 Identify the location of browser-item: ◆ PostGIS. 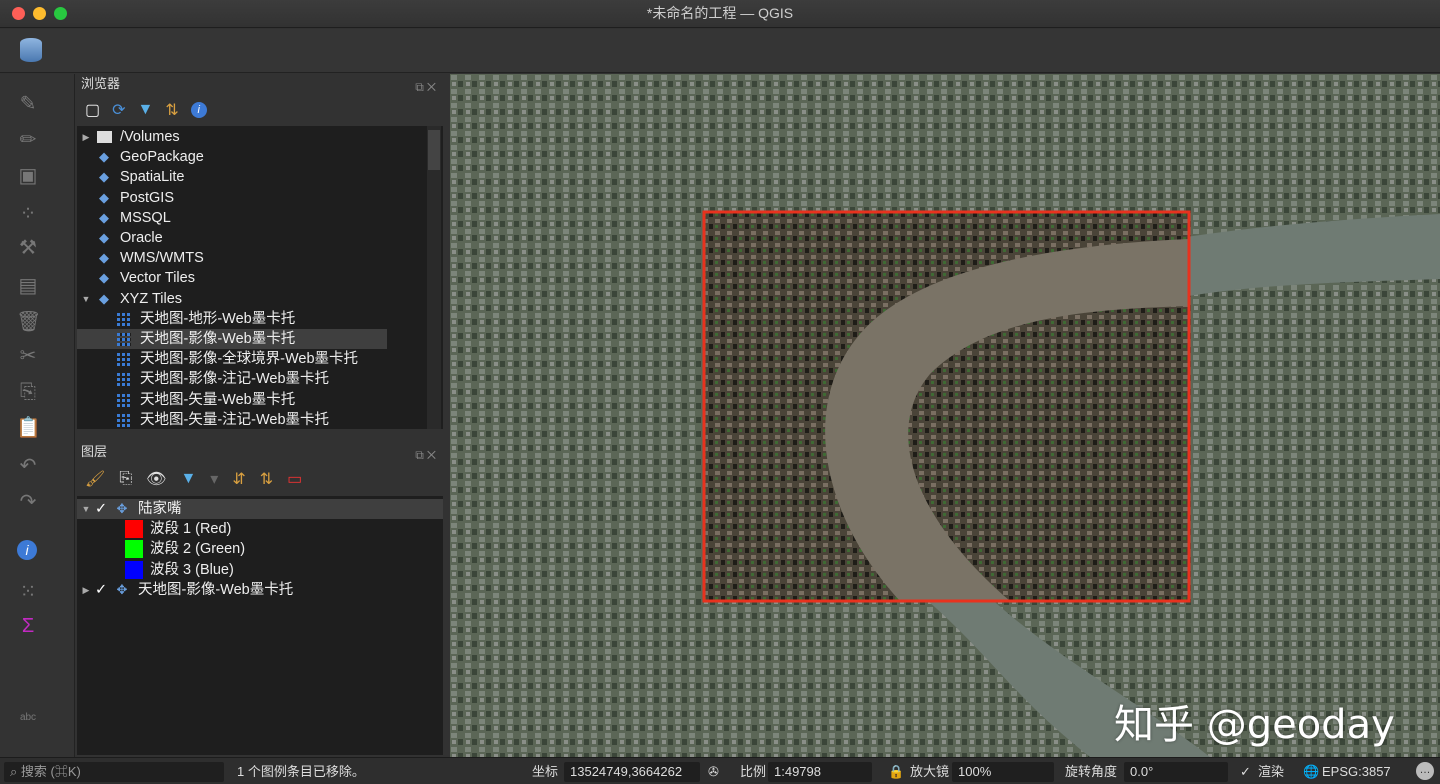
(260, 198).